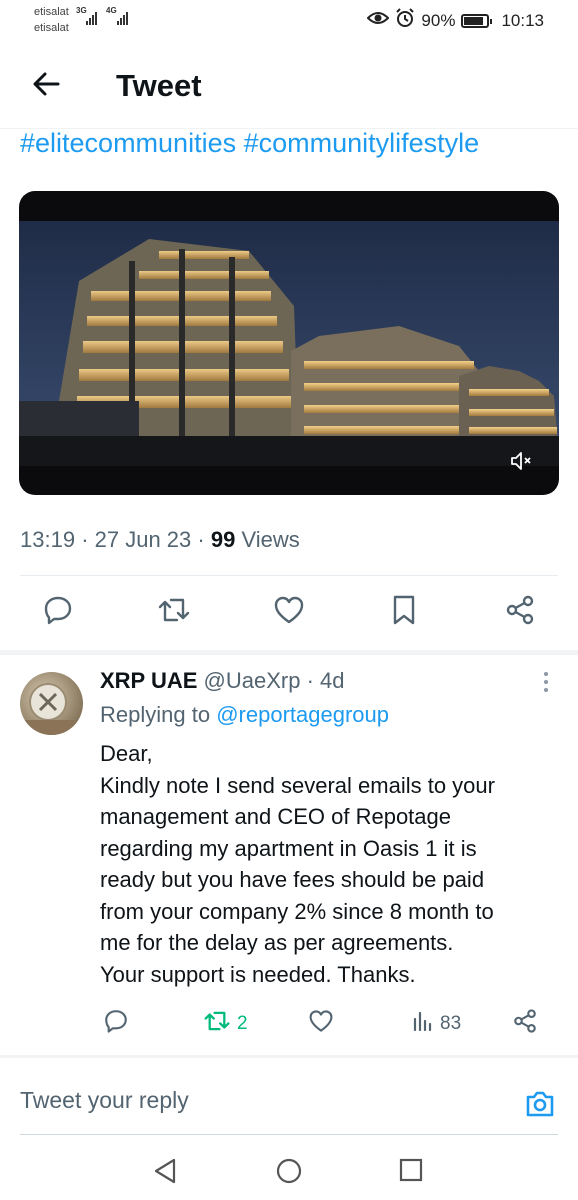 The image size is (578, 1200). What do you see at coordinates (546, 682) in the screenshot?
I see `more-options-icon` at bounding box center [546, 682].